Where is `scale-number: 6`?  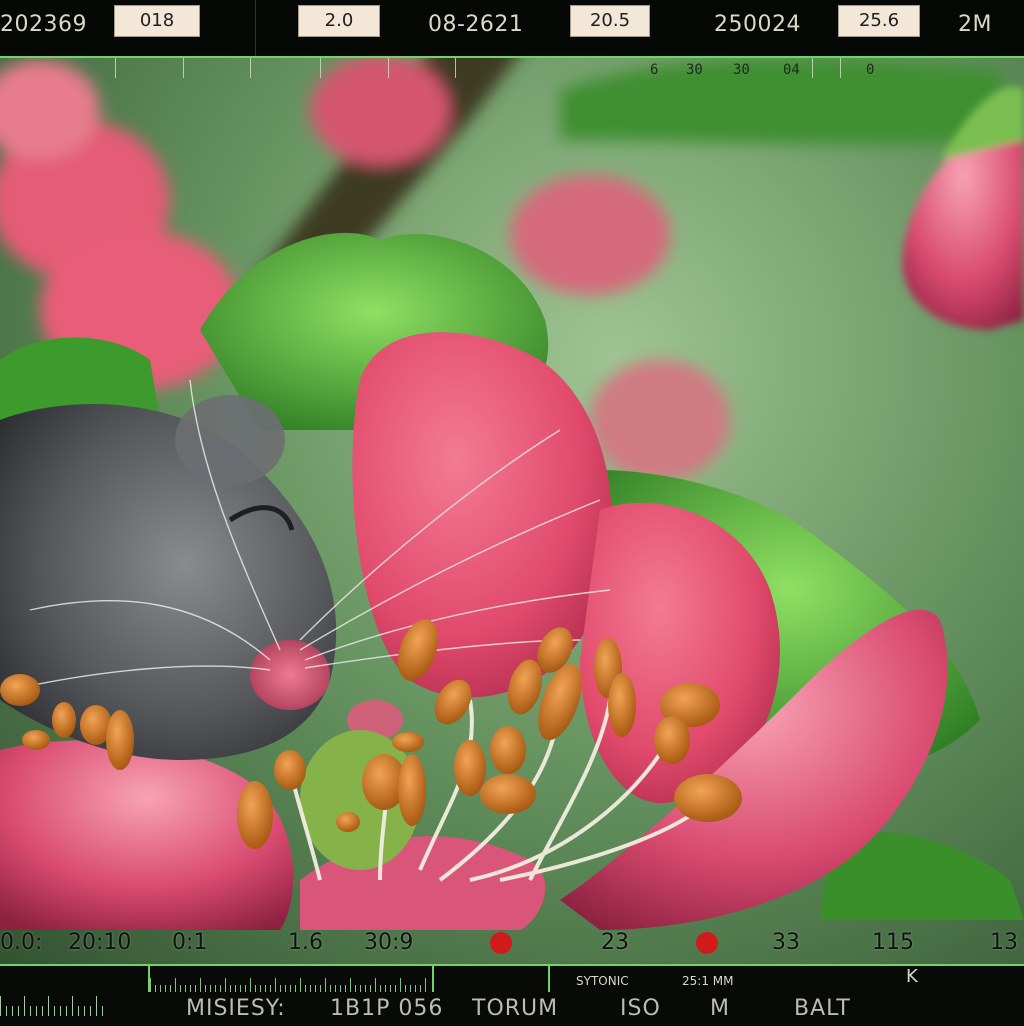
scale-number: 6 is located at coordinates (654, 70).